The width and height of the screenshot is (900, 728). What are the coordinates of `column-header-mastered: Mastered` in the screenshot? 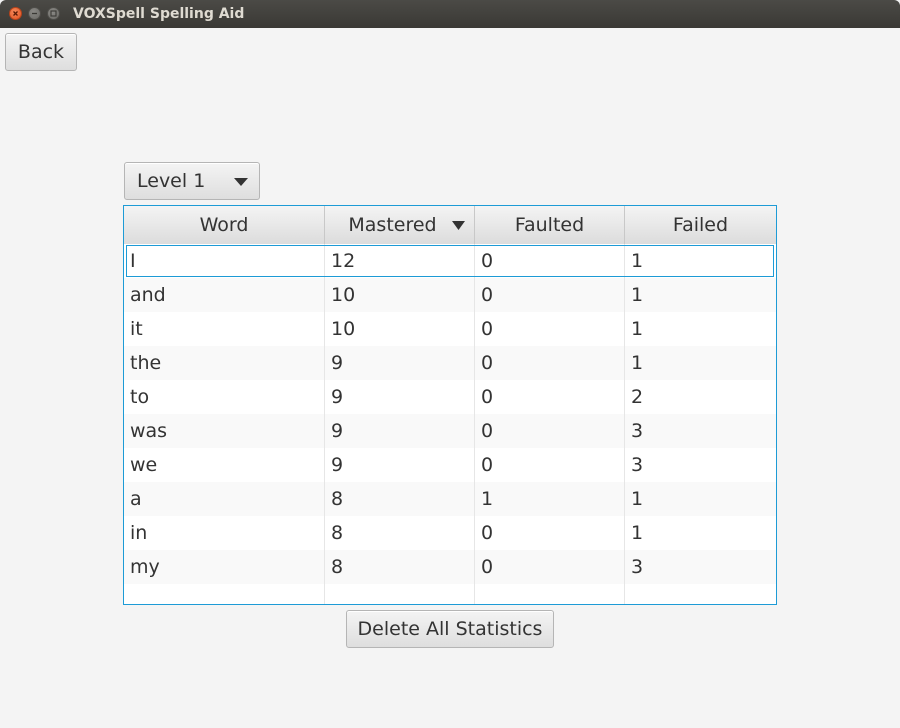 It's located at (400, 225).